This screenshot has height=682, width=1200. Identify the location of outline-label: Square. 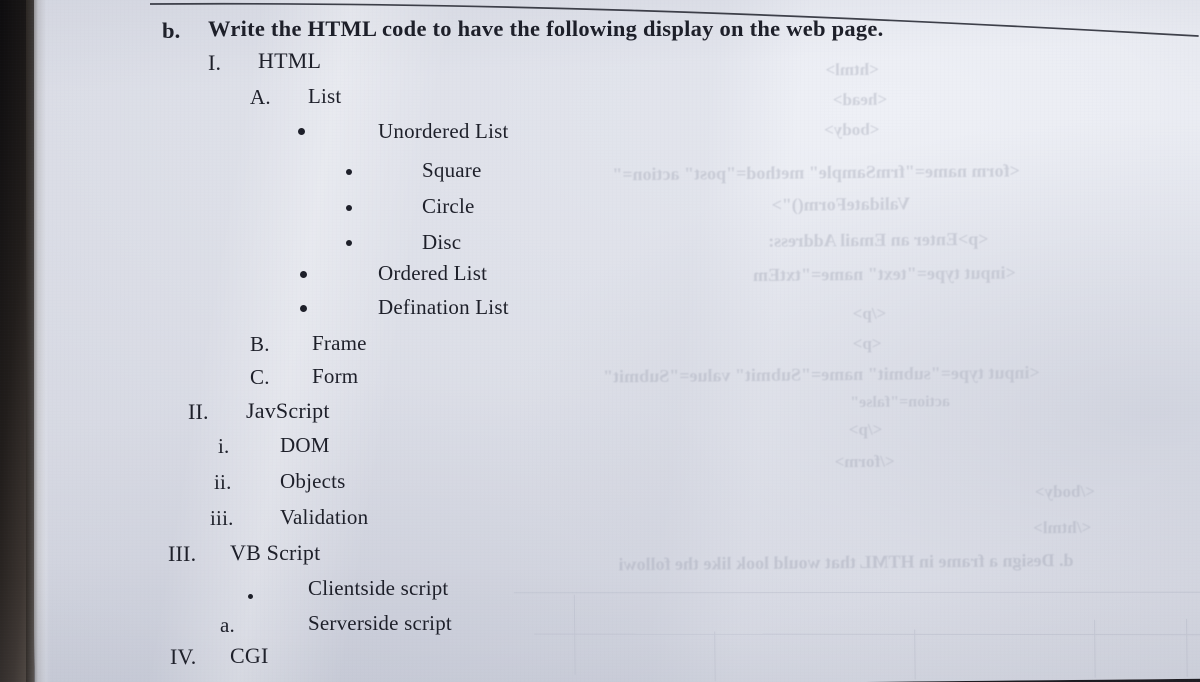
(452, 170).